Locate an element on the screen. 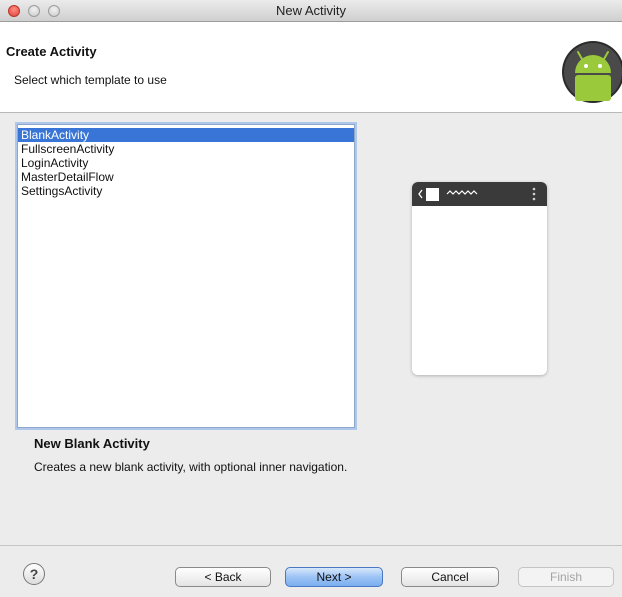 The image size is (622, 597). title-bar: New Activity is located at coordinates (311, 11).